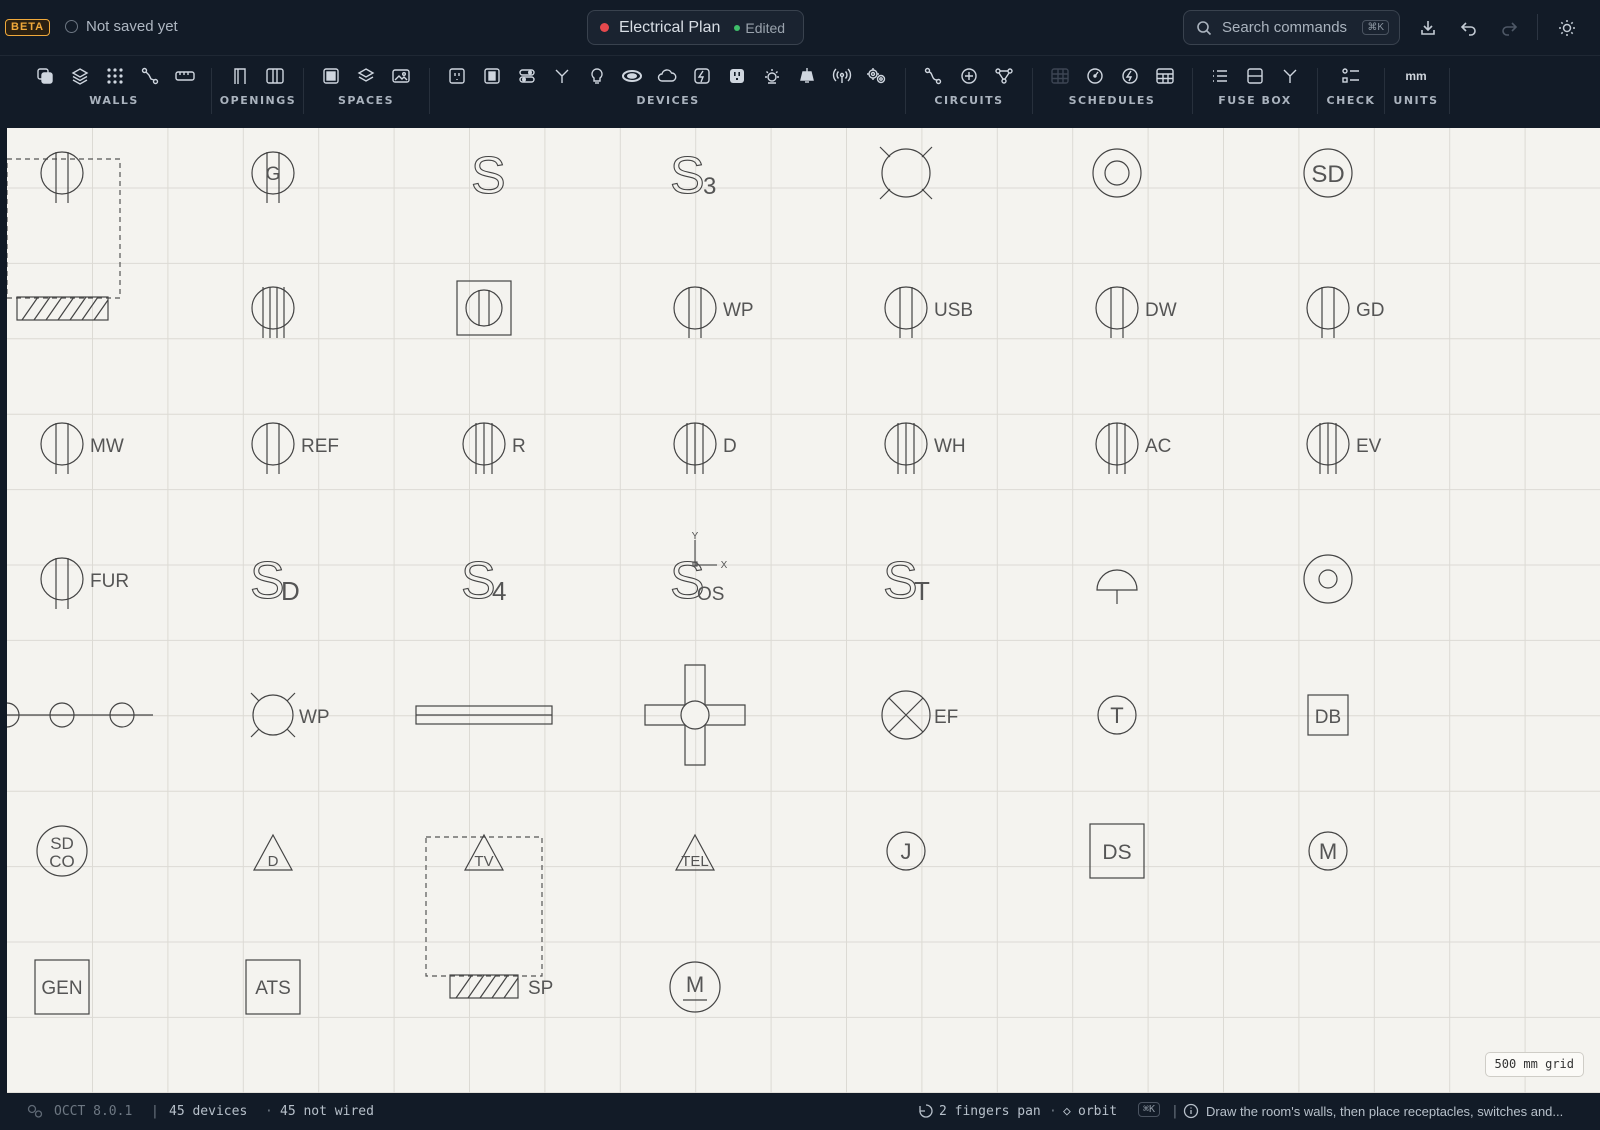  I want to click on symbol-thermostat: T, so click(1117, 715).